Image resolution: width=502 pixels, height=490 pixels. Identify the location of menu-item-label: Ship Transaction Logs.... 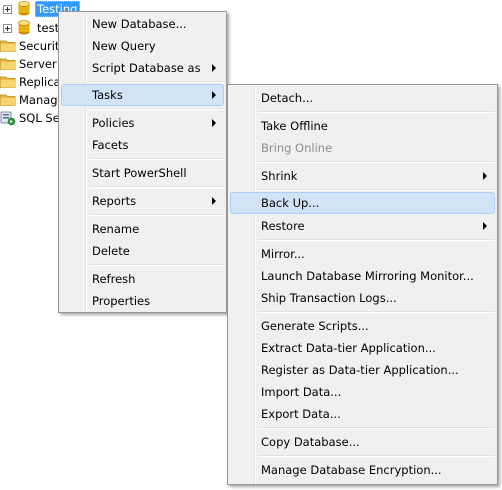
(329, 298).